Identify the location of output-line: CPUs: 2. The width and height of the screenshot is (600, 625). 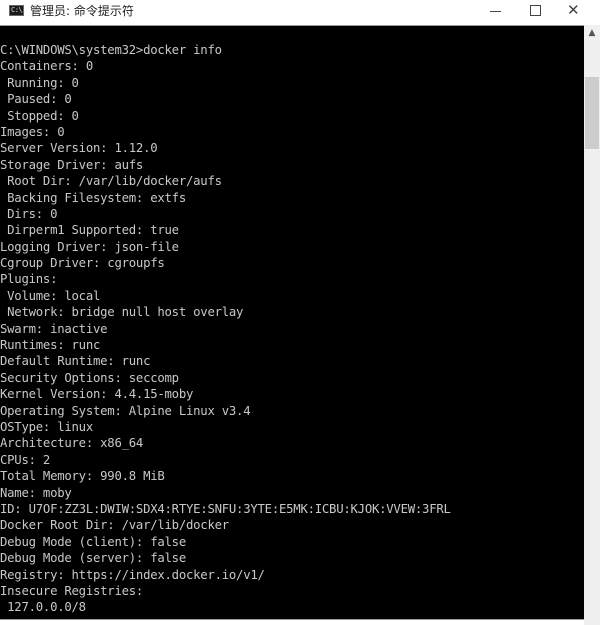
(25, 459).